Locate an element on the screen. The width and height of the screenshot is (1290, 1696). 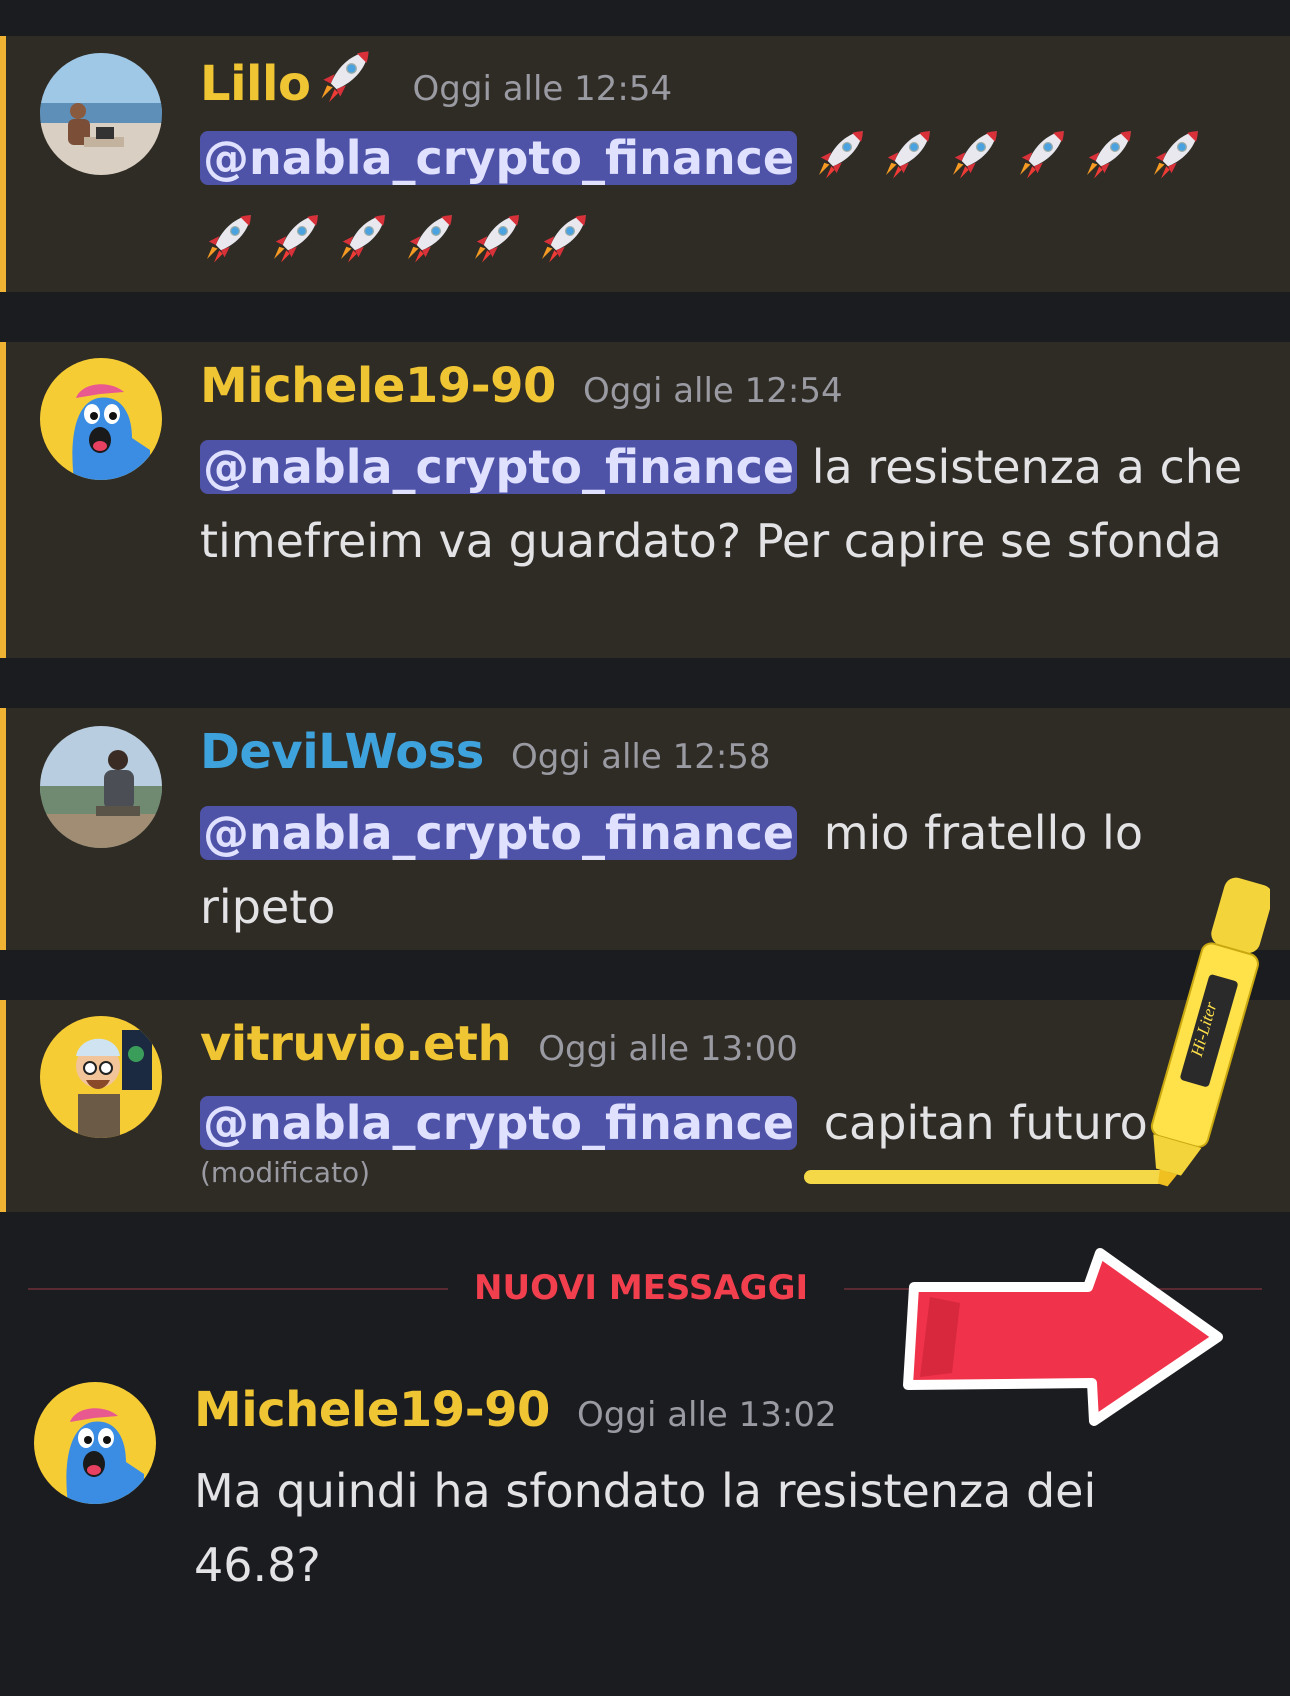
message-header: Michele19-90 Oggi alle 12:54 is located at coordinates (521, 386).